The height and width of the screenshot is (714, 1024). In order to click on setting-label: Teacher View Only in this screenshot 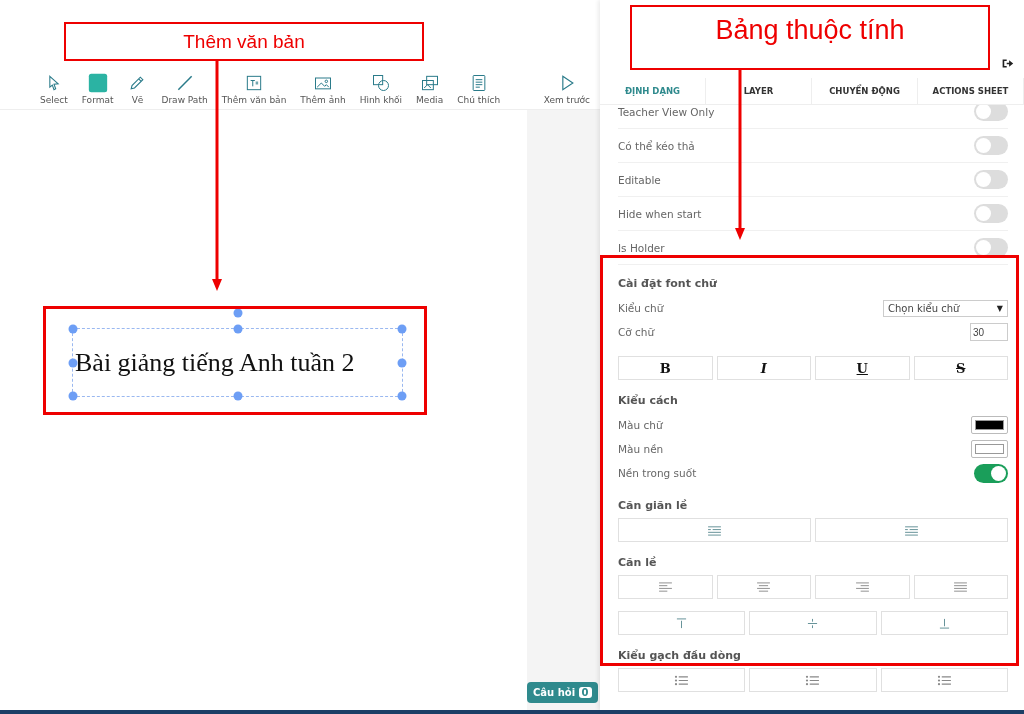, I will do `click(666, 111)`.